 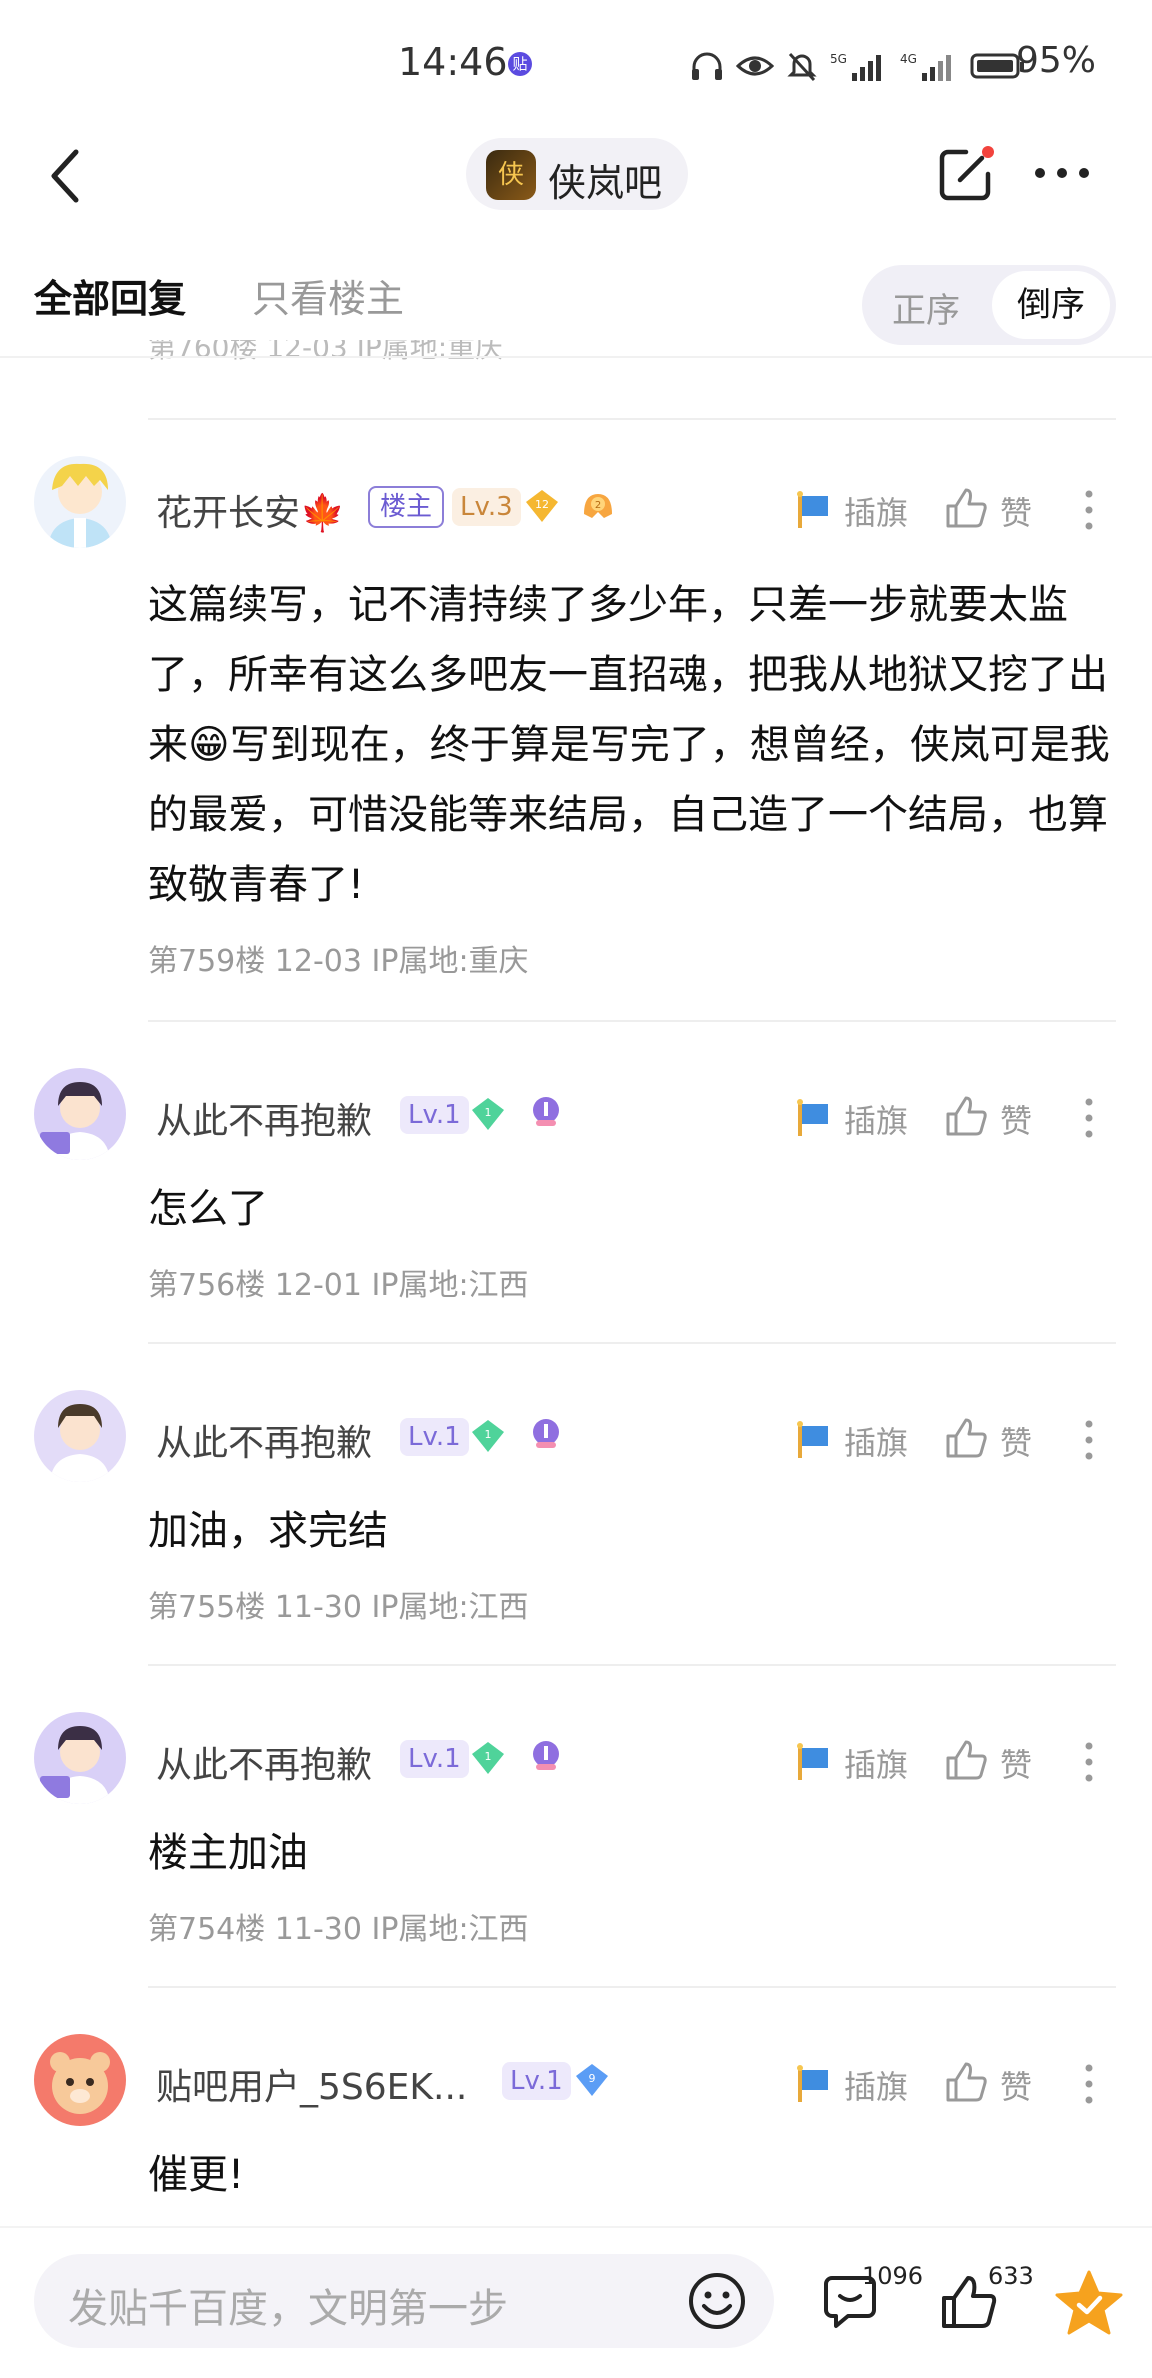 What do you see at coordinates (338, 1929) in the screenshot?
I see `post-meta: 第754楼 11-30 IP属地:江西` at bounding box center [338, 1929].